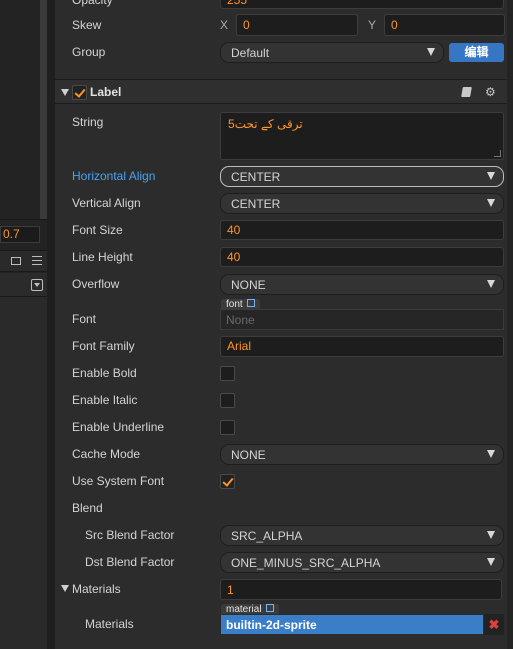 The height and width of the screenshot is (649, 513). Describe the element at coordinates (92, 3) in the screenshot. I see `opacity-label: Opacity` at that location.